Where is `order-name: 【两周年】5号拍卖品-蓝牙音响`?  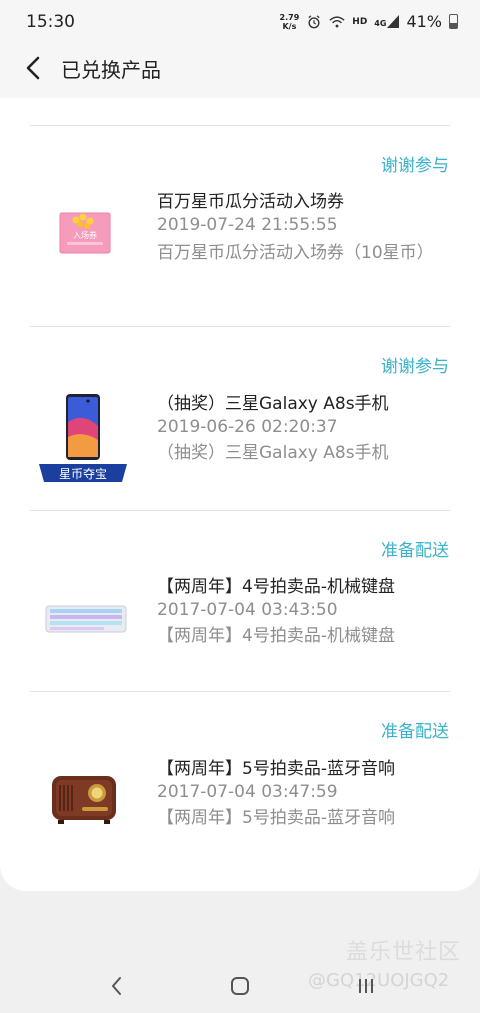 order-name: 【两周年】5号拍卖品-蓝牙音响 is located at coordinates (276, 769).